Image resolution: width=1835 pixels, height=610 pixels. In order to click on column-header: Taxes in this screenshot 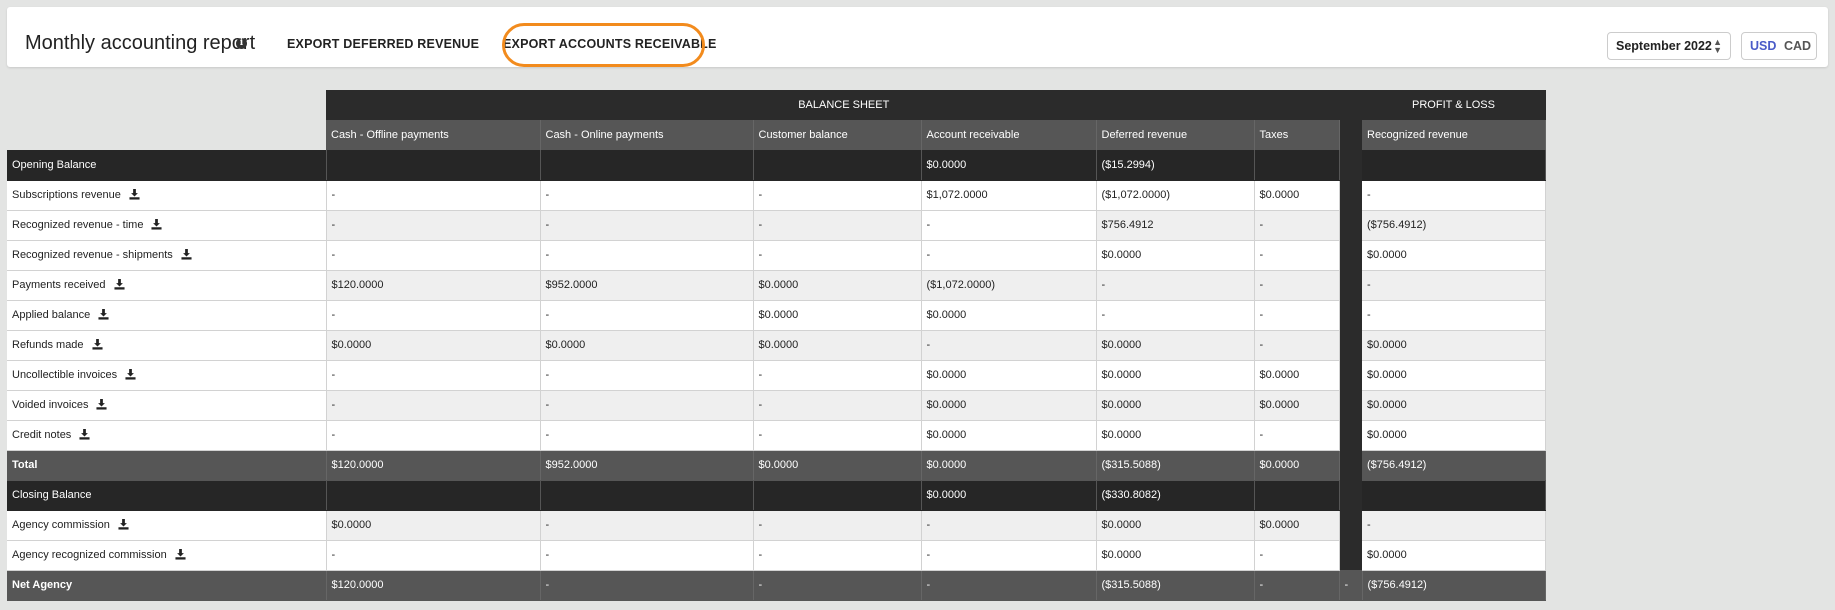, I will do `click(1297, 135)`.